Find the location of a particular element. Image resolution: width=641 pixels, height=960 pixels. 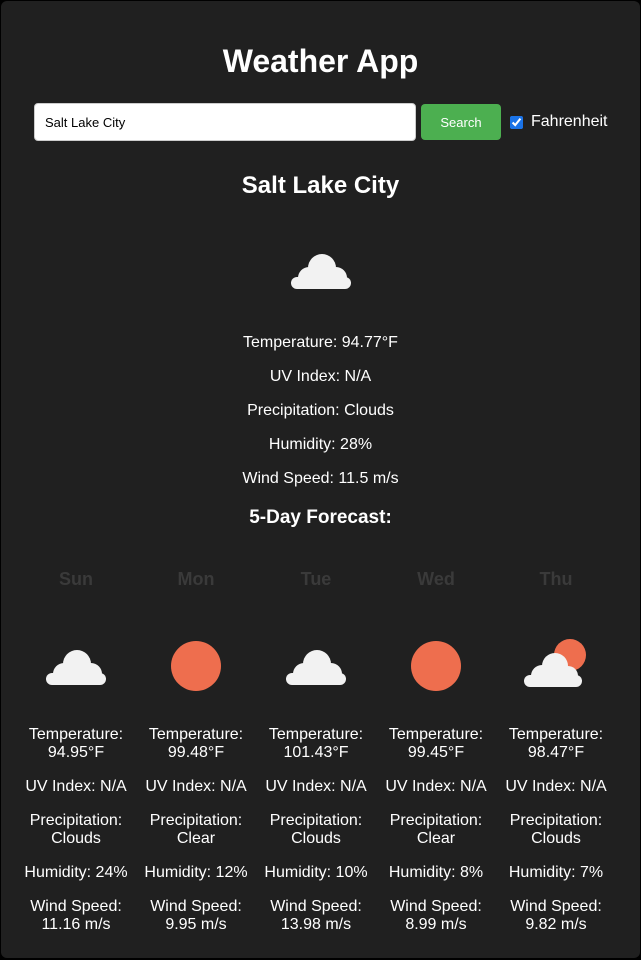

app-title: Weather App is located at coordinates (320, 61).